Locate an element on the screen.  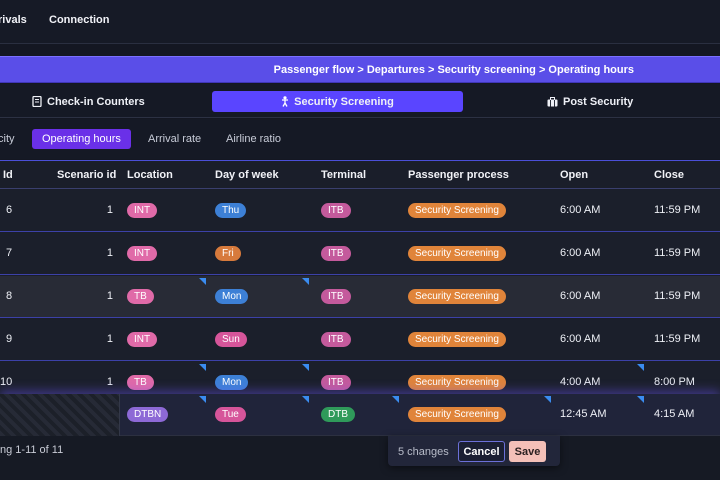
column-terminal: Terminal is located at coordinates (343, 175).